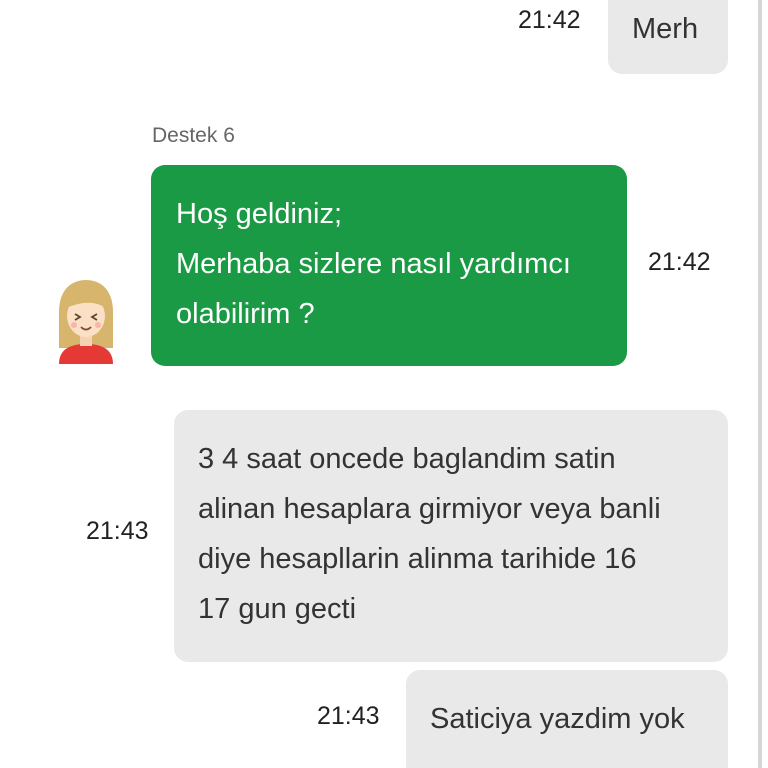 Image resolution: width=768 pixels, height=768 pixels. What do you see at coordinates (86, 321) in the screenshot?
I see `agent-avatar-icon` at bounding box center [86, 321].